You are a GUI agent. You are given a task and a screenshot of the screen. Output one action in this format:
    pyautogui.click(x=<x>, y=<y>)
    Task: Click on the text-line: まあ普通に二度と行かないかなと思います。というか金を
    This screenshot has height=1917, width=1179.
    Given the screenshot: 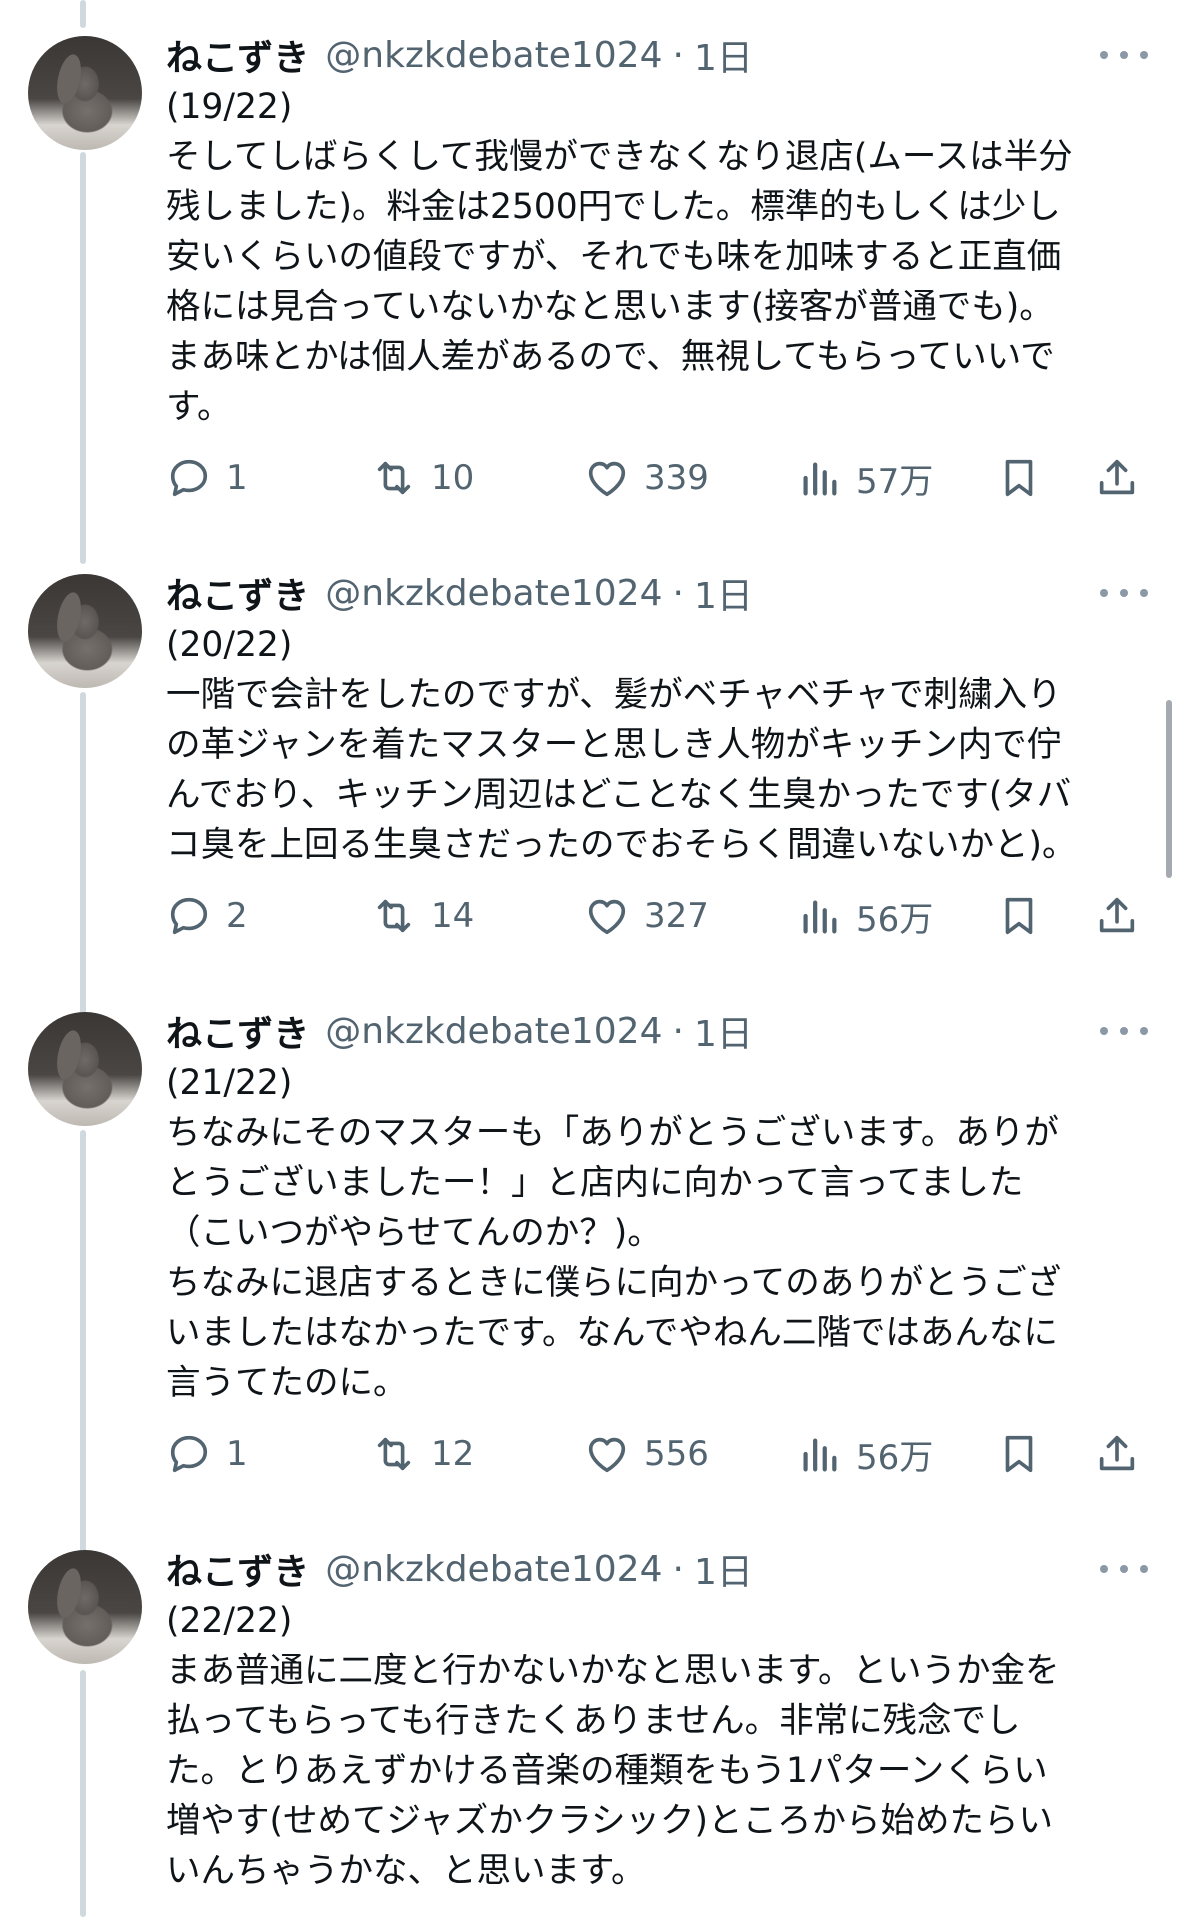 What is the action you would take?
    pyautogui.click(x=613, y=1671)
    